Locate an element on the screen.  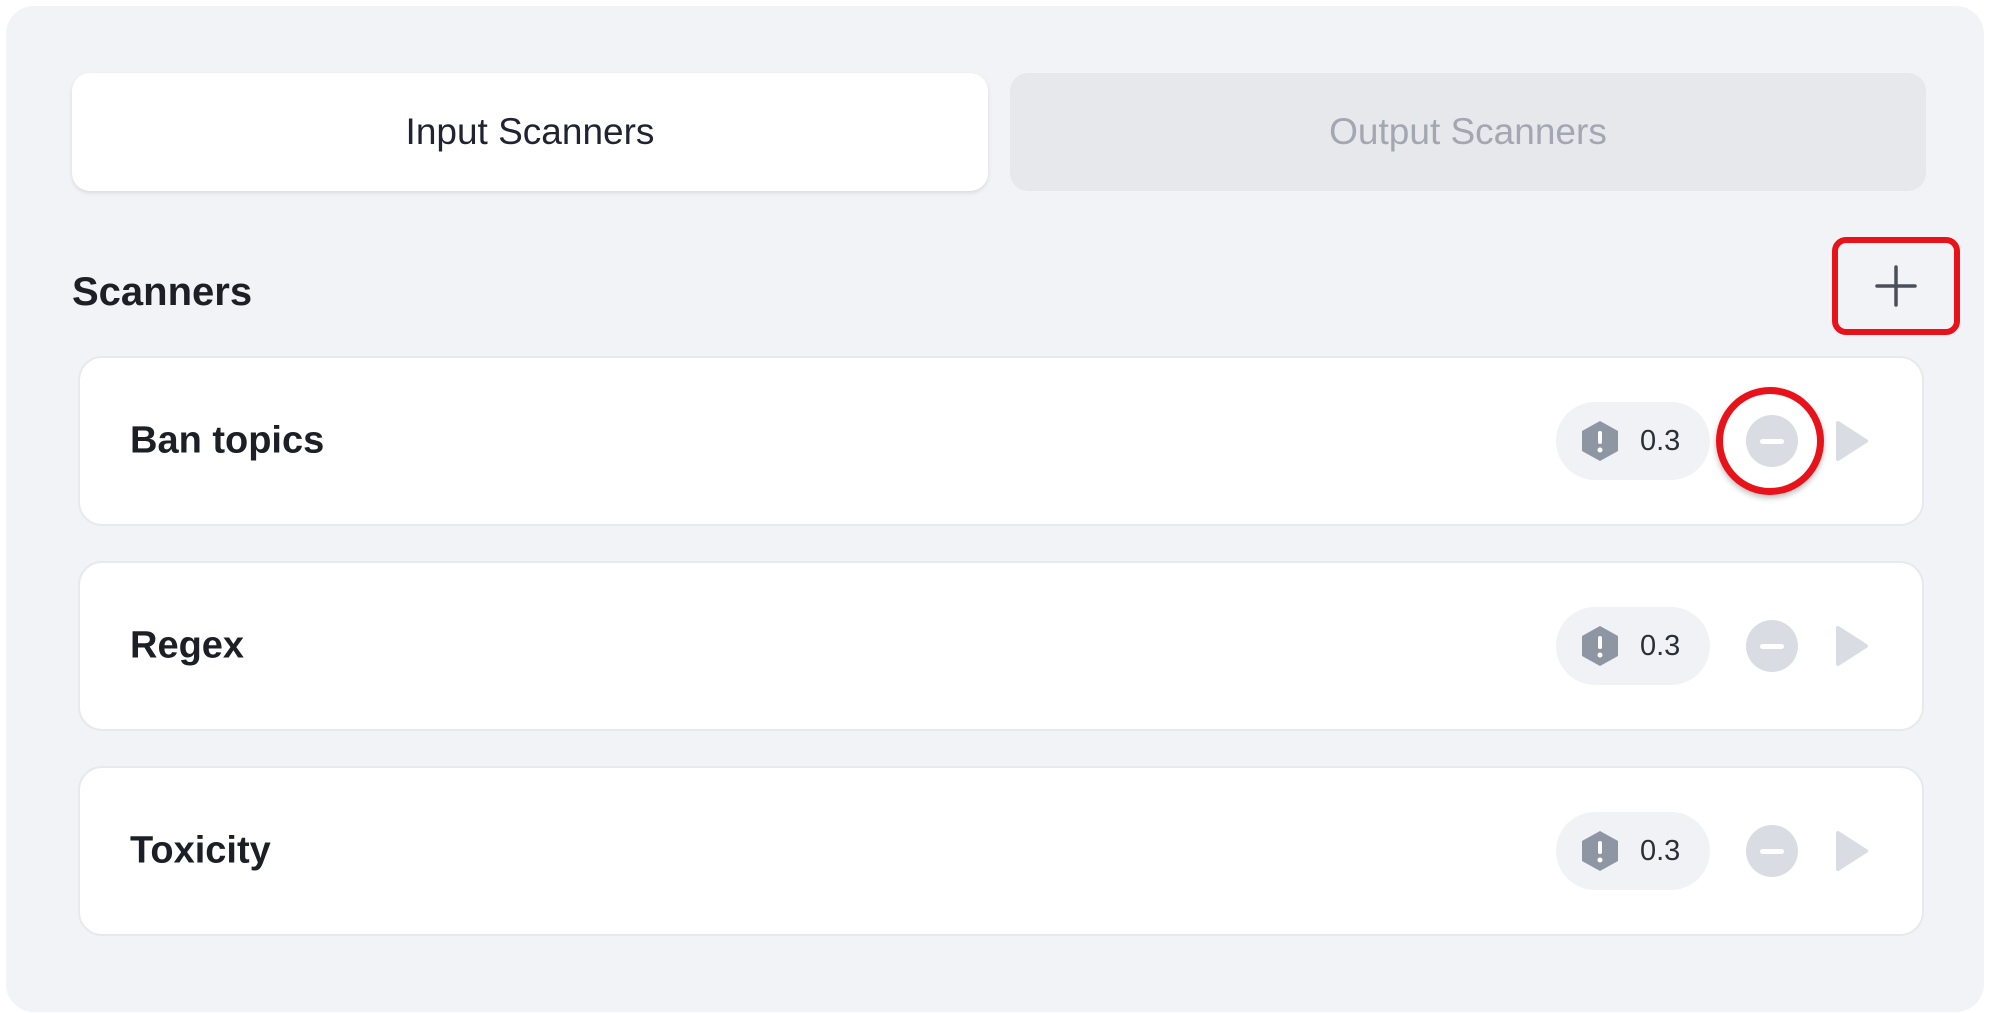
plus-icon is located at coordinates (1896, 286).